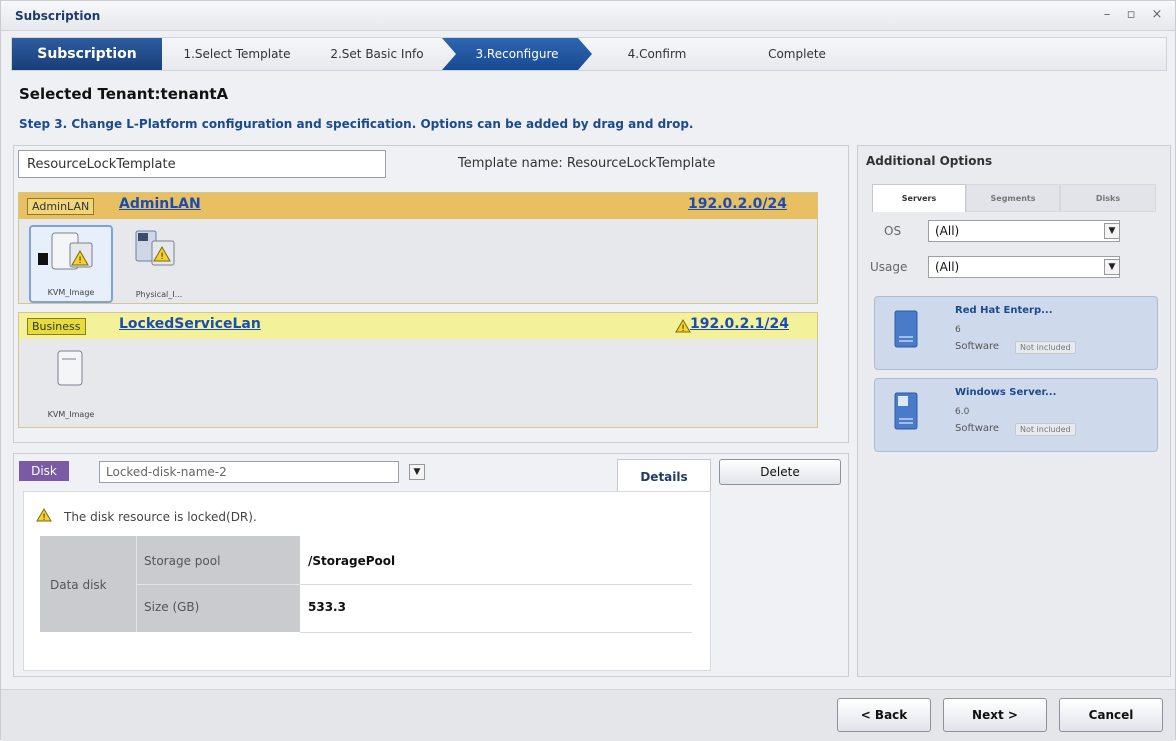  Describe the element at coordinates (517, 54) in the screenshot. I see `step-reconfigure: 3.Reconfigure` at that location.